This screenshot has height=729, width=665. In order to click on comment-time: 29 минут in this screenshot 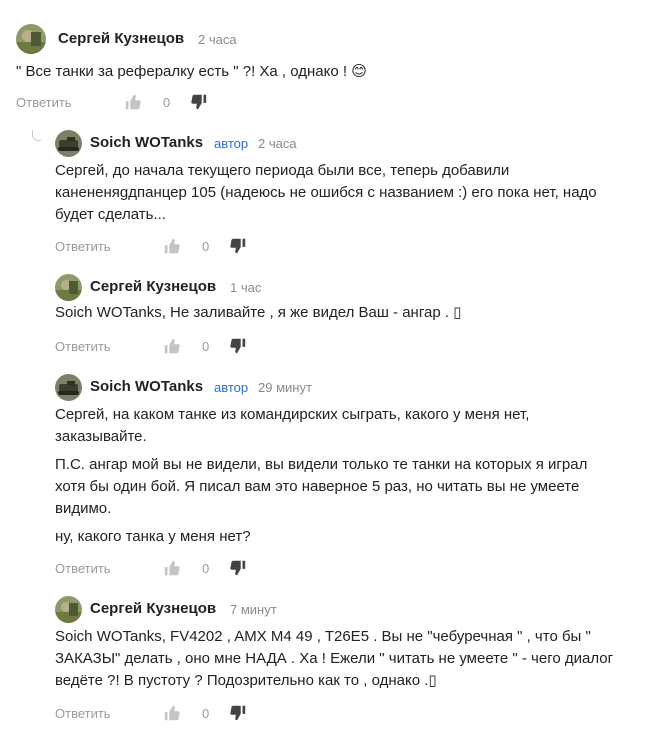, I will do `click(285, 387)`.